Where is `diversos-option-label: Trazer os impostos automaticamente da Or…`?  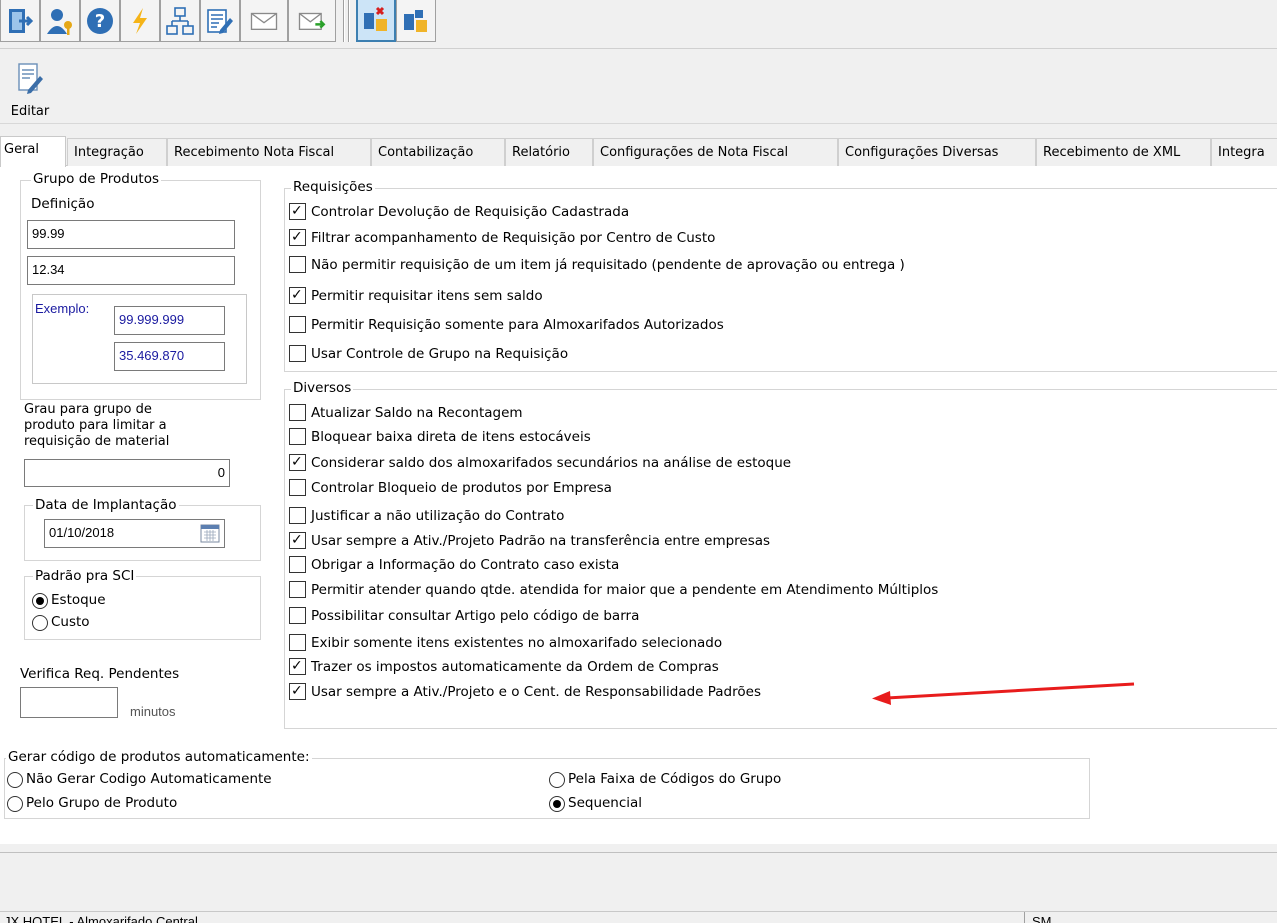 diversos-option-label: Trazer os impostos automaticamente da Or… is located at coordinates (515, 667).